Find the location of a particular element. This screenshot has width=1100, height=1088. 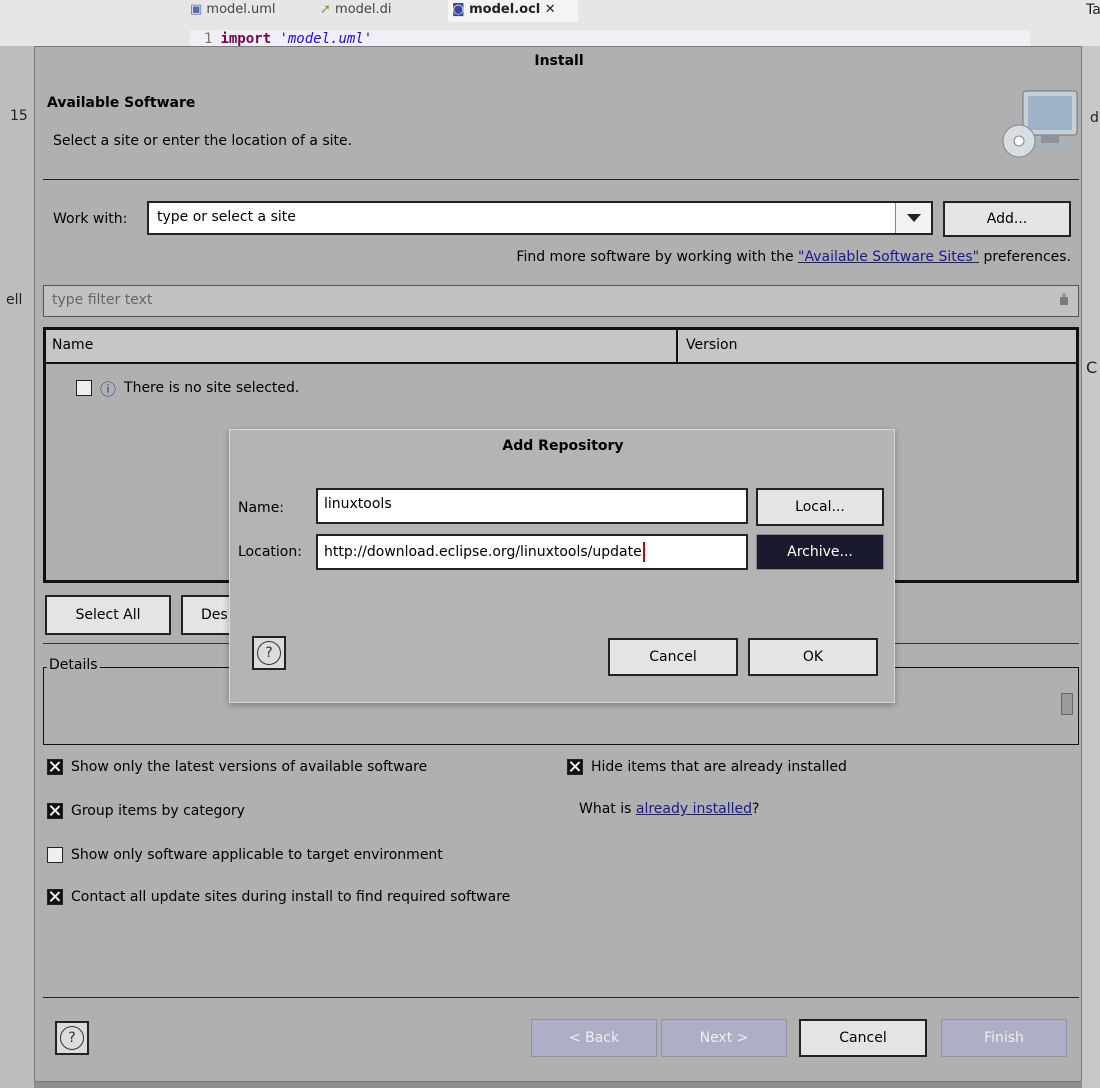

close-icon: ✕ is located at coordinates (548, 9).